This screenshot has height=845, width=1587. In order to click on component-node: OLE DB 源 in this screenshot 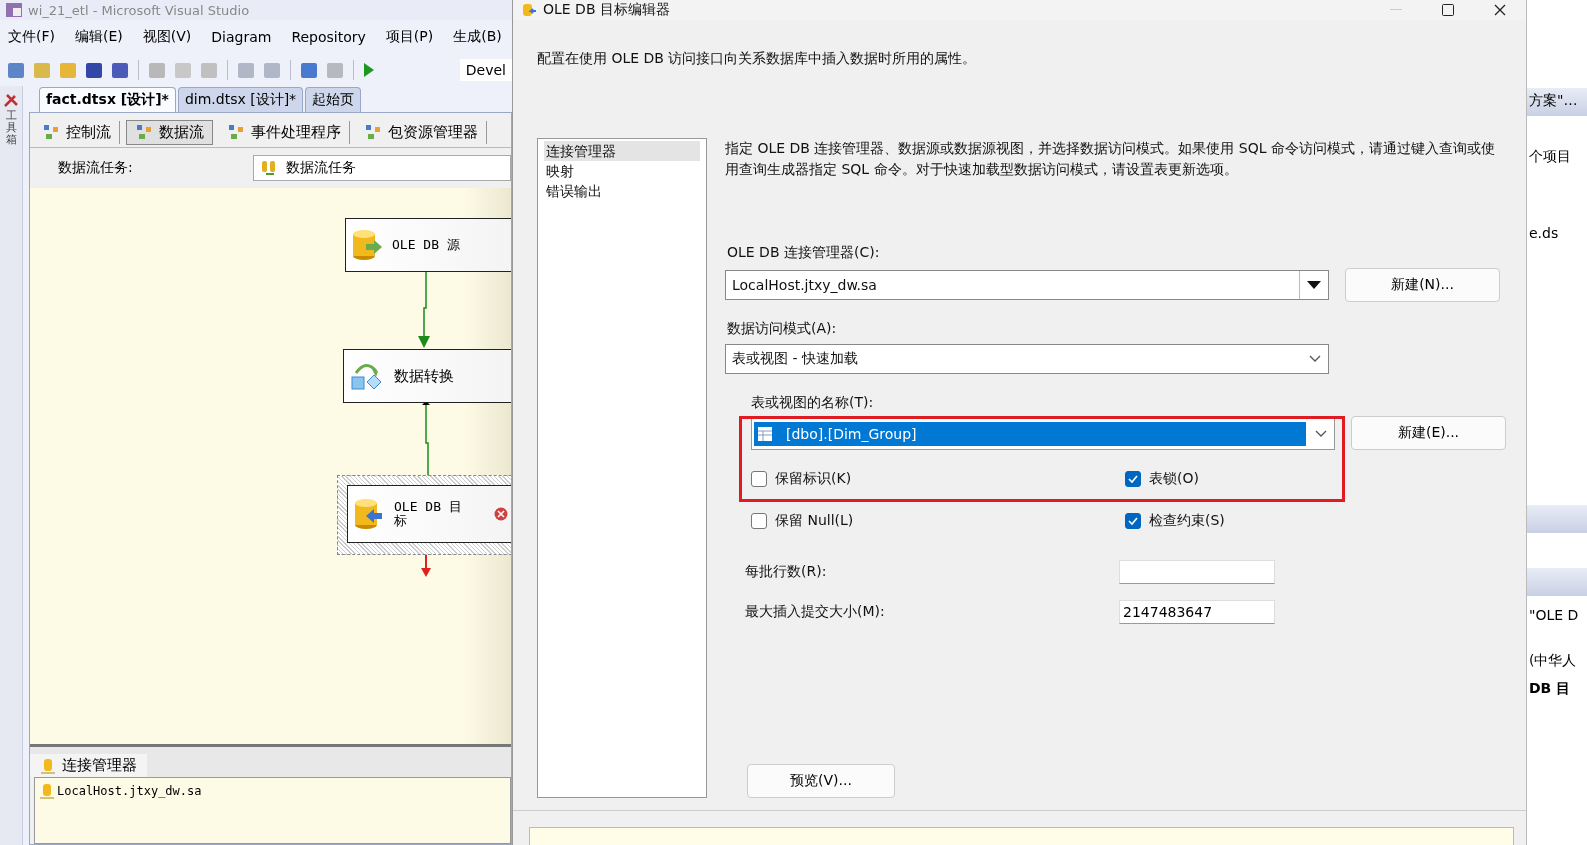, I will do `click(428, 245)`.